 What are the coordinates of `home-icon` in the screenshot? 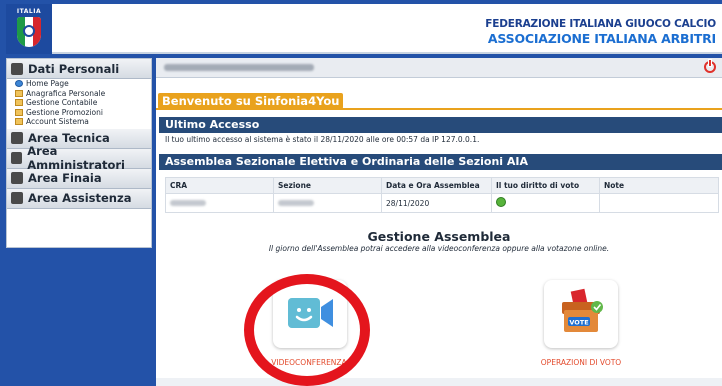 It's located at (19, 84).